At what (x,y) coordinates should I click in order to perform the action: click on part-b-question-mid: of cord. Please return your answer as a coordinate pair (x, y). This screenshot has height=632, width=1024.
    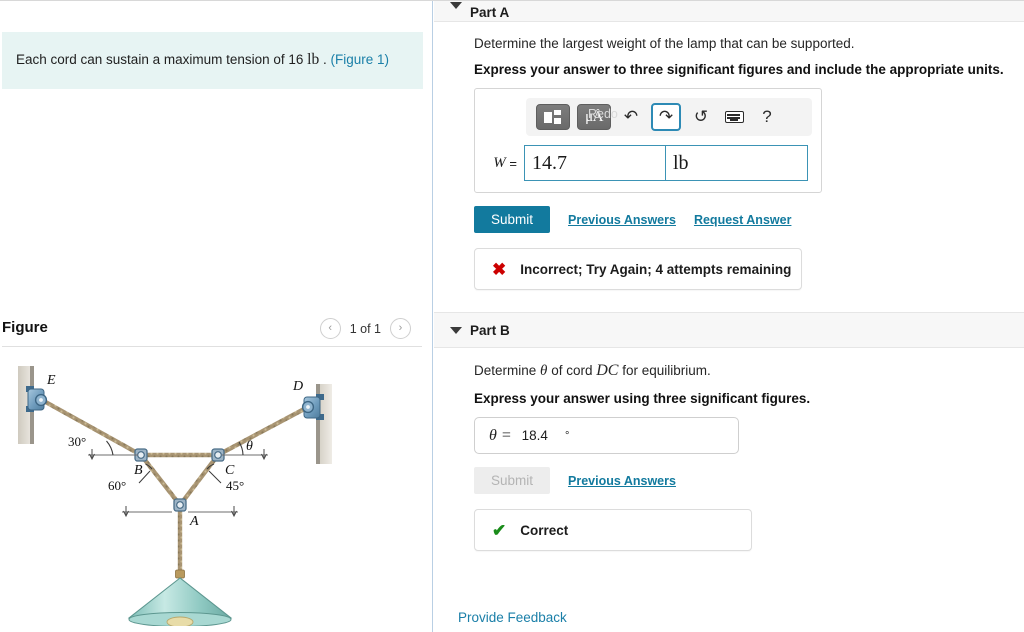
    Looking at the image, I should click on (572, 370).